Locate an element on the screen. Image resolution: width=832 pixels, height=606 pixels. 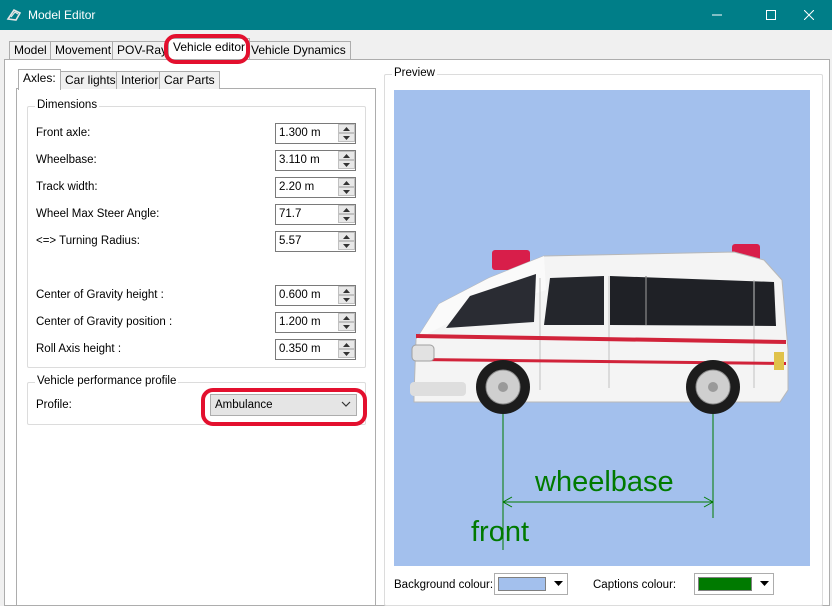
minimize-icon is located at coordinates (717, 15).